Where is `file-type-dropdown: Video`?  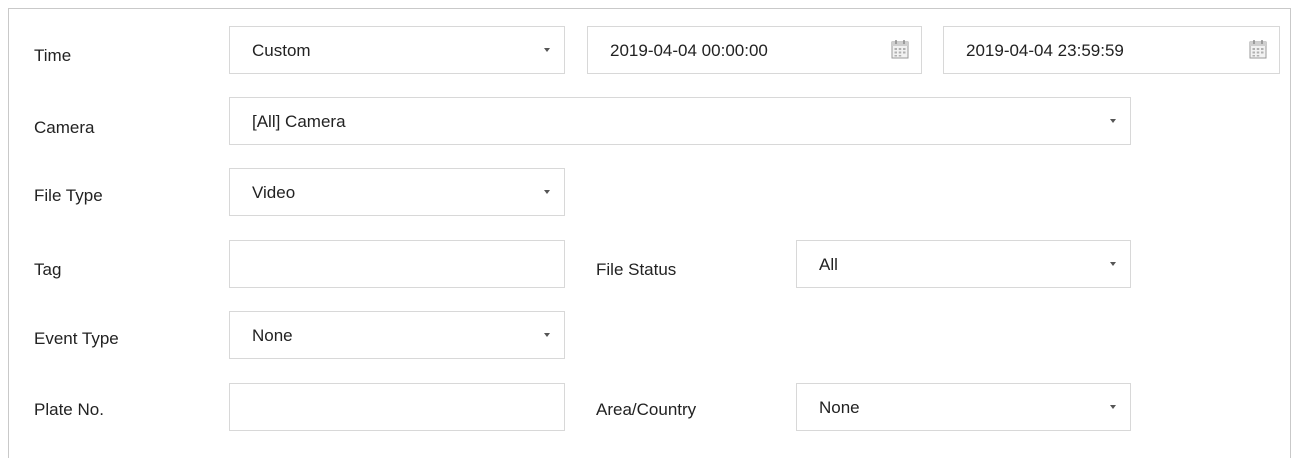
file-type-dropdown: Video is located at coordinates (397, 192).